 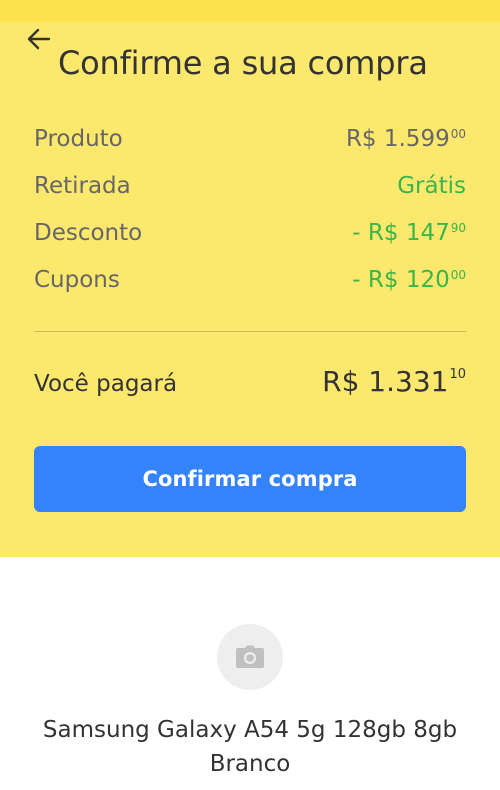 What do you see at coordinates (250, 747) in the screenshot?
I see `product-name: Samsung Galaxy A54 5g 128gb 8gb Branco` at bounding box center [250, 747].